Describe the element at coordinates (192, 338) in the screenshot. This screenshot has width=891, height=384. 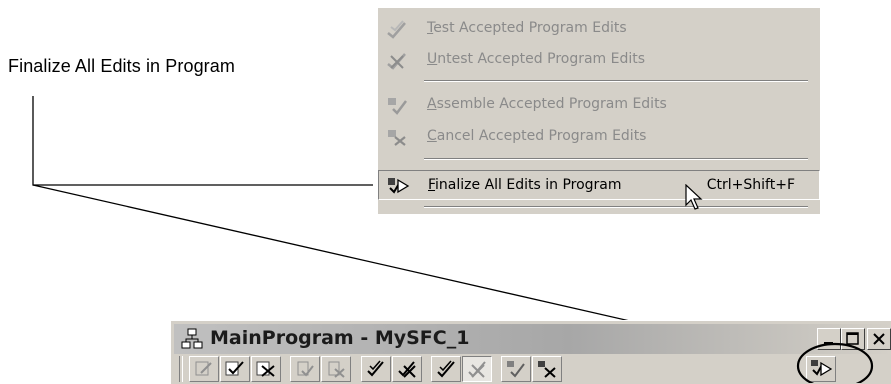
I see `program-tree-icon` at that location.